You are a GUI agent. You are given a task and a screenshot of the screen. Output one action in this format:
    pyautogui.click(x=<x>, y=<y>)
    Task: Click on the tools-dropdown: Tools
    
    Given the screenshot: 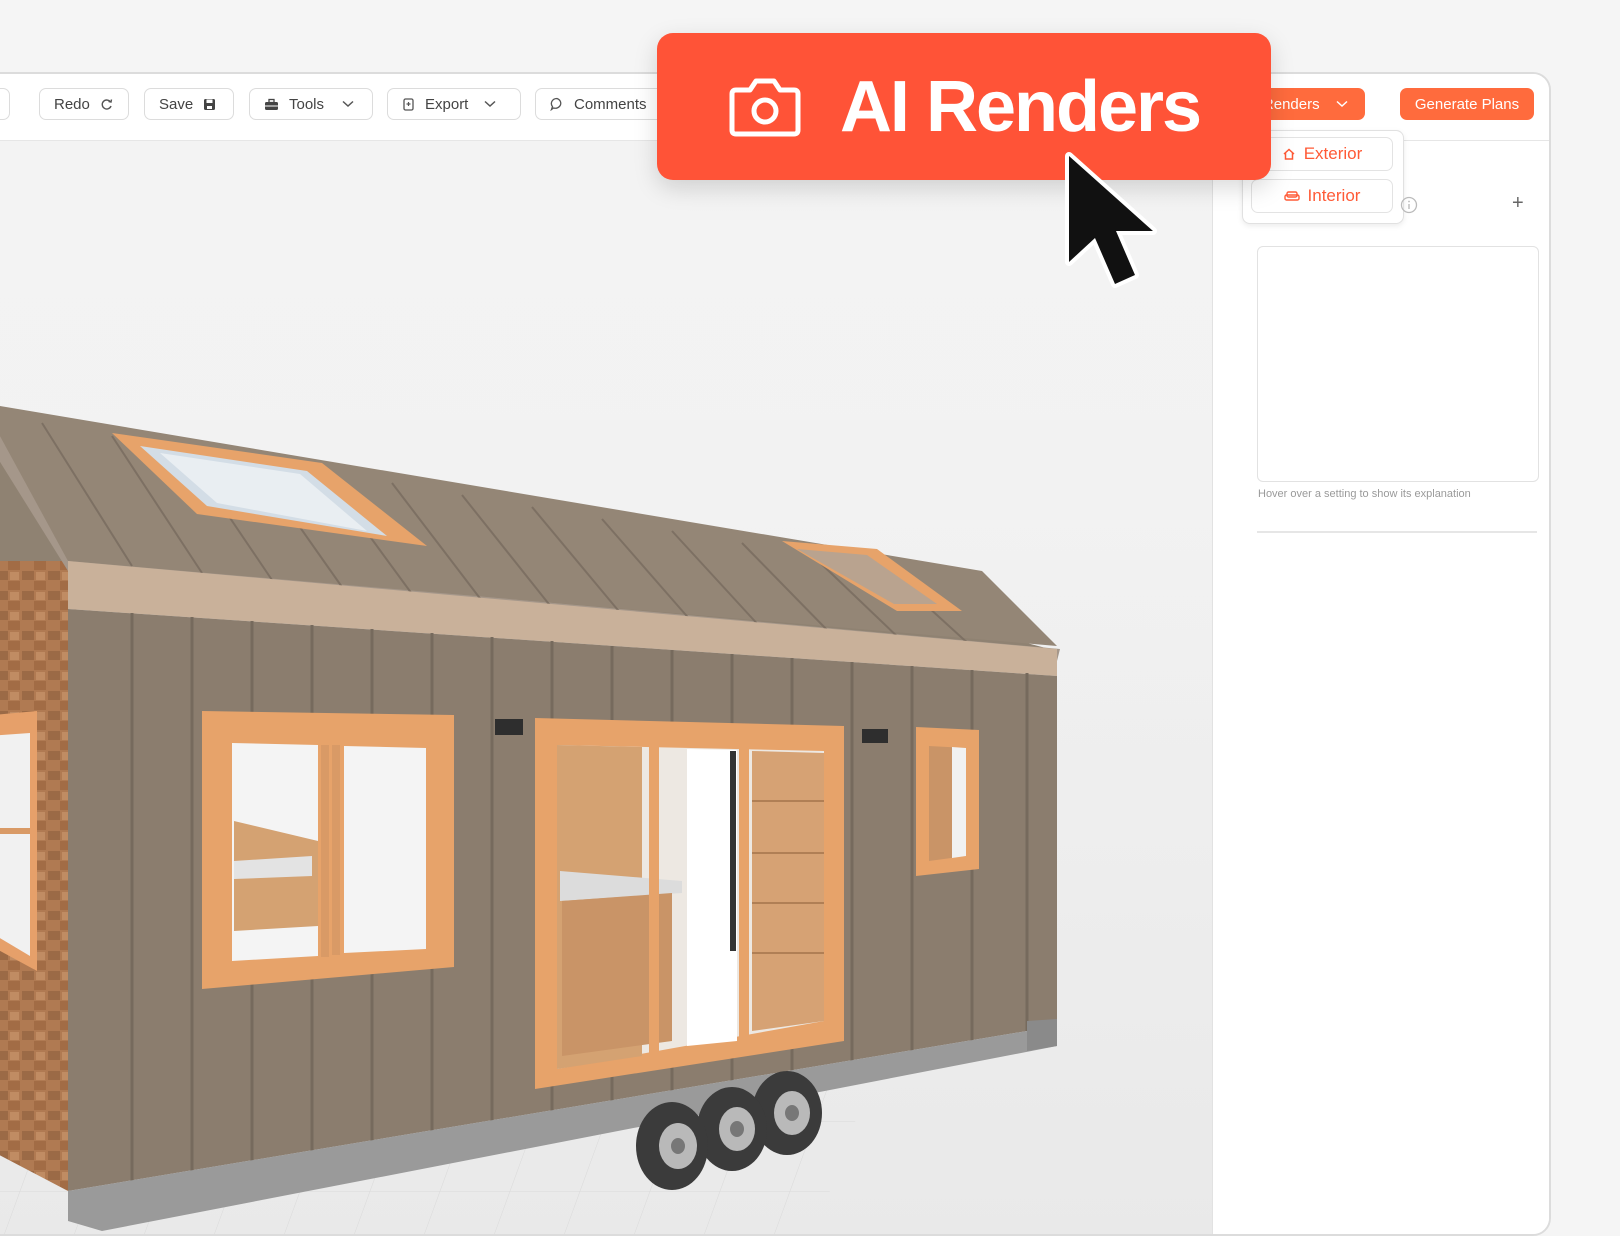 What is the action you would take?
    pyautogui.click(x=311, y=104)
    